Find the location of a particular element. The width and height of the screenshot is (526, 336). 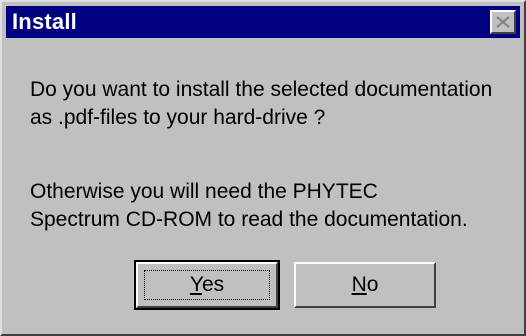

message-line: as .pdf-files to your hard-drive ? is located at coordinates (178, 117).